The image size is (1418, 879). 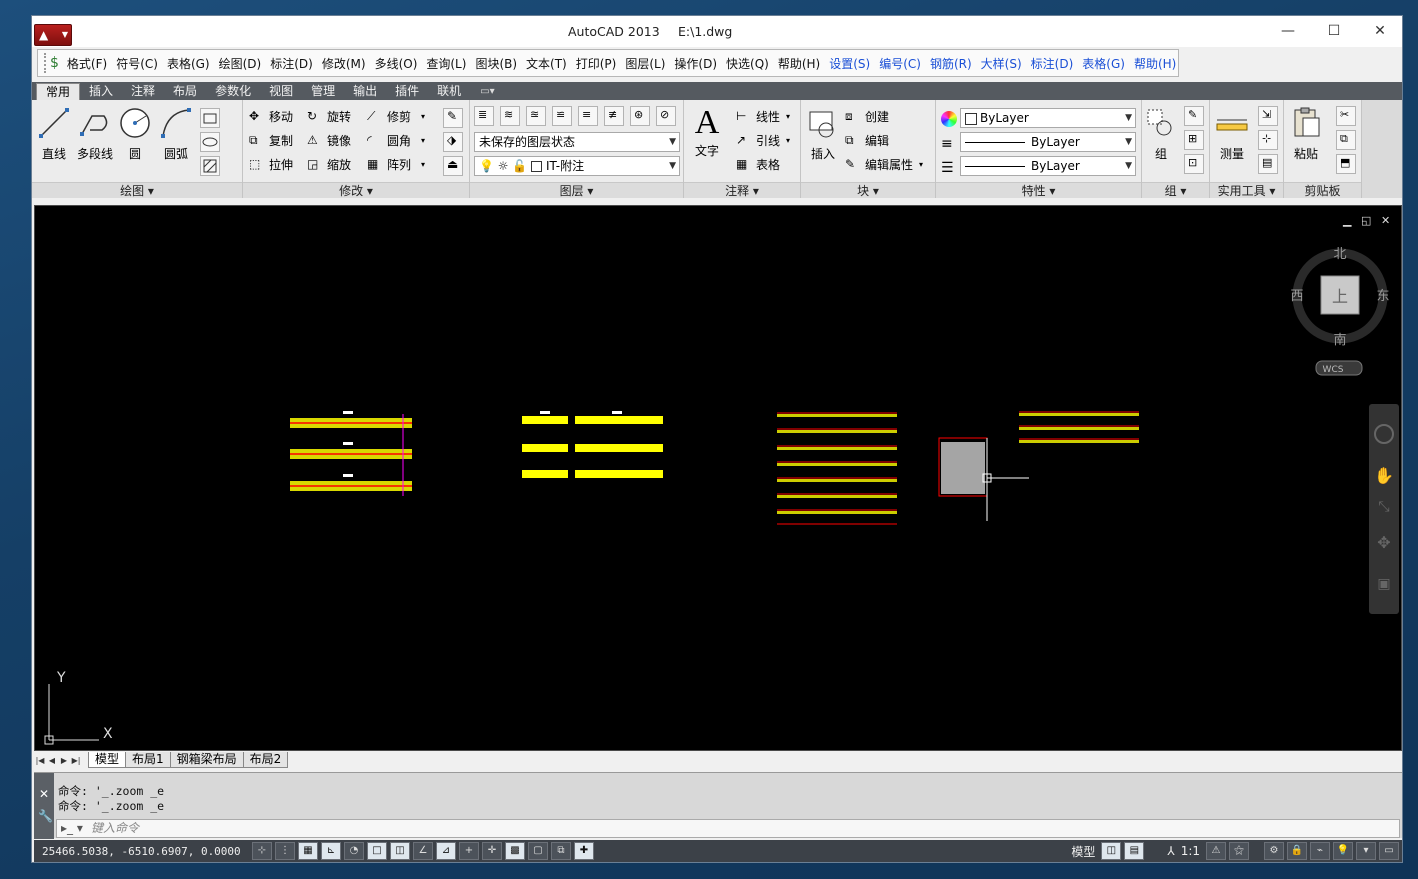 What do you see at coordinates (396, 140) in the screenshot?
I see `fillet-button: ◜ 圆角 ▾` at bounding box center [396, 140].